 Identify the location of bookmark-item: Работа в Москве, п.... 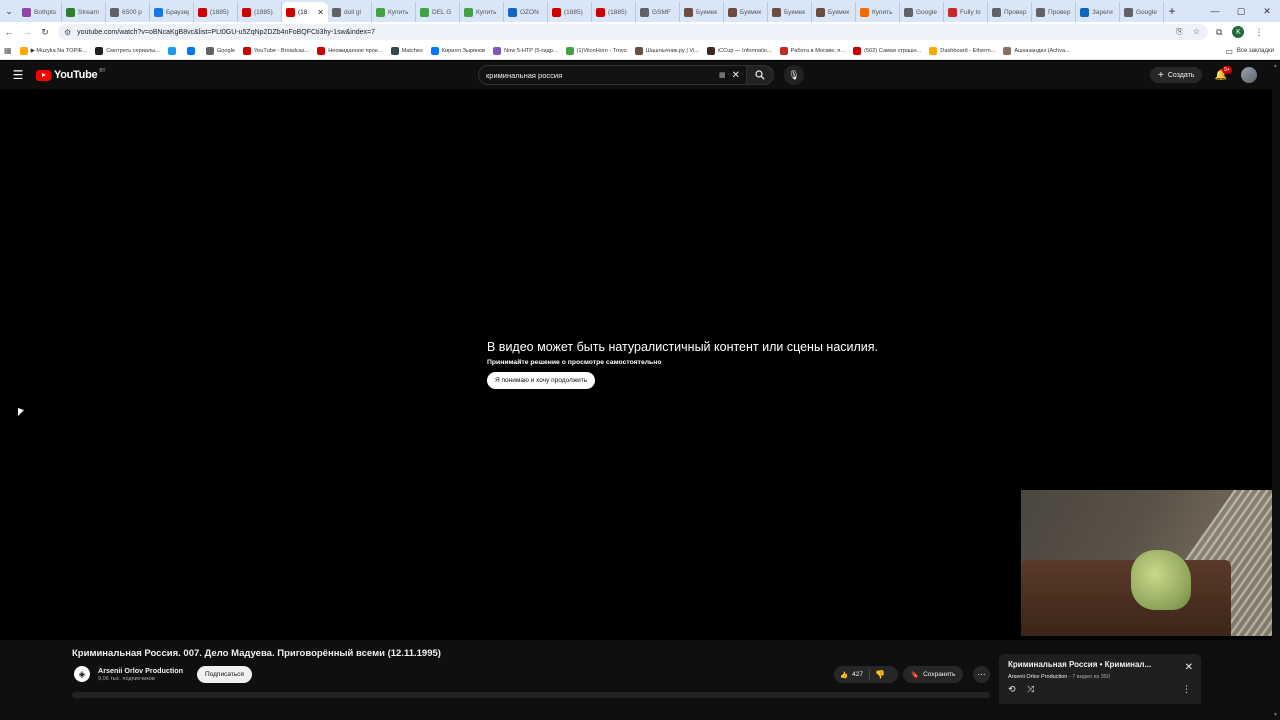
(812, 50).